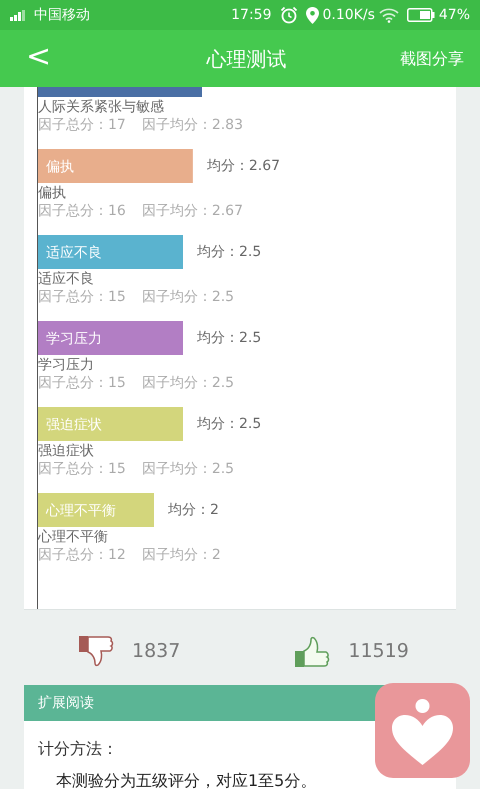 This screenshot has height=789, width=480. I want to click on alarm-icon, so click(289, 15).